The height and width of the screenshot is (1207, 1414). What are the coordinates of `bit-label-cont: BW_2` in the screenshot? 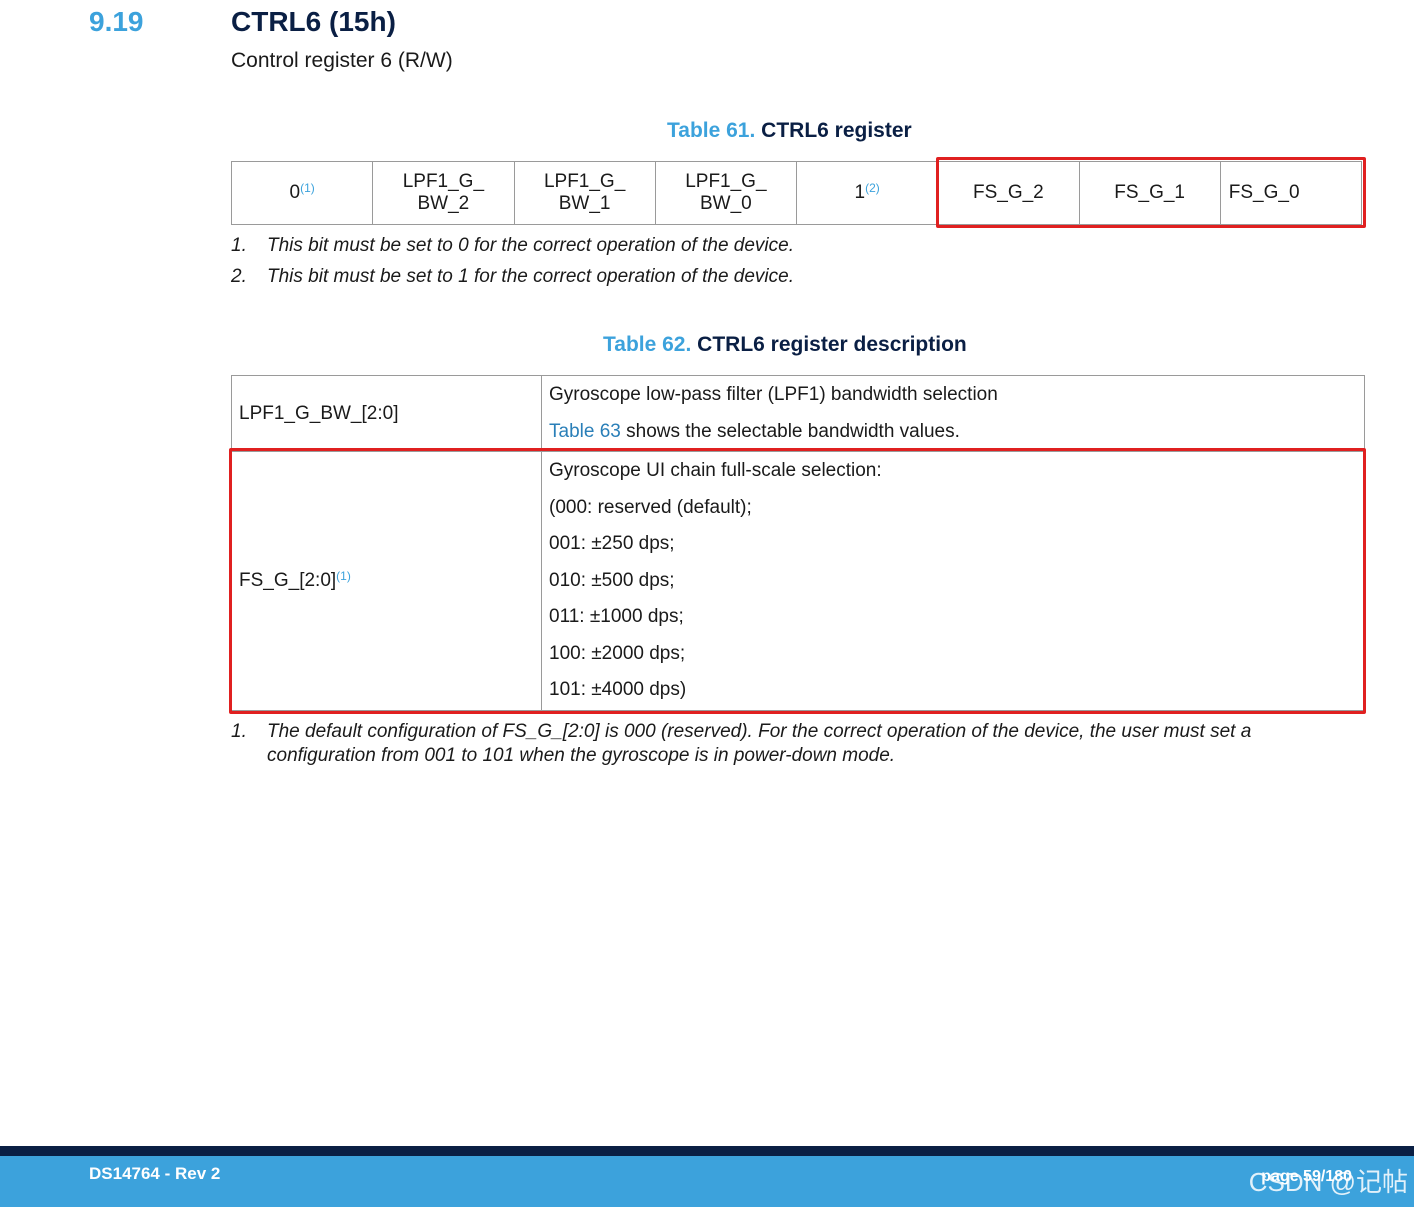 It's located at (443, 203).